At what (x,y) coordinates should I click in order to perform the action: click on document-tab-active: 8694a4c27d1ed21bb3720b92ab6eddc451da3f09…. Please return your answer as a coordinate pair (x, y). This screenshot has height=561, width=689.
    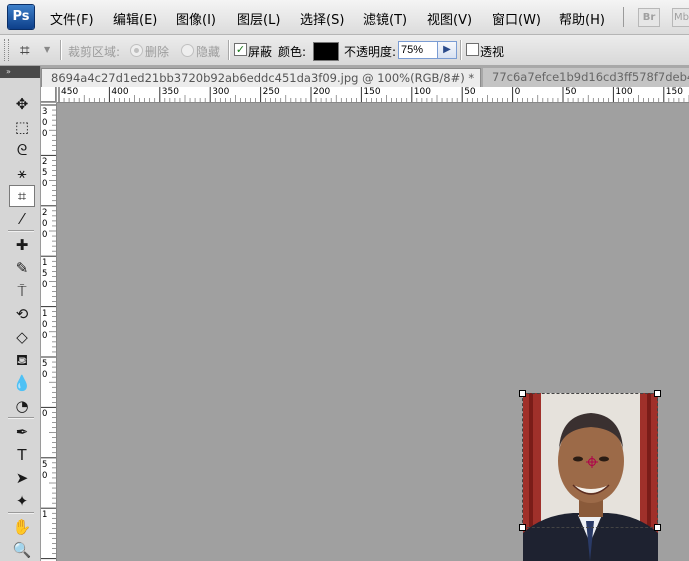
    Looking at the image, I should click on (261, 77).